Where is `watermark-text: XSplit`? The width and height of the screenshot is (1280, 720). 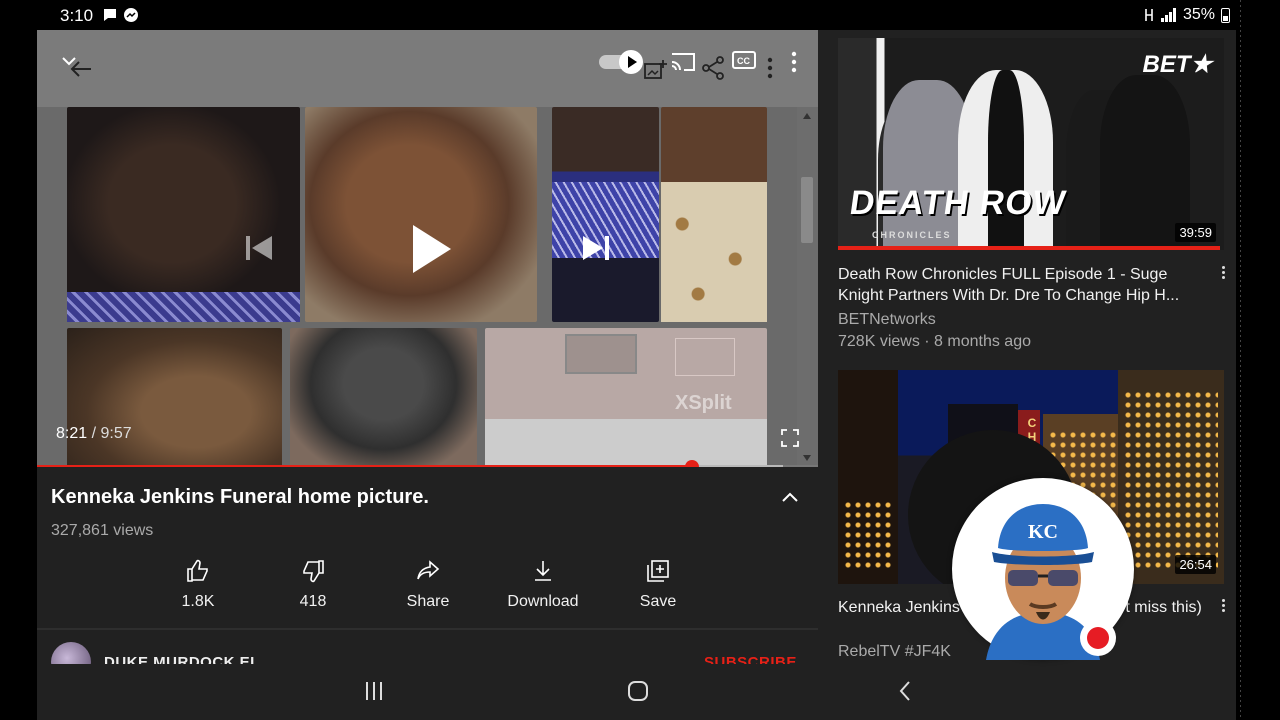
watermark-text: XSplit is located at coordinates (703, 403).